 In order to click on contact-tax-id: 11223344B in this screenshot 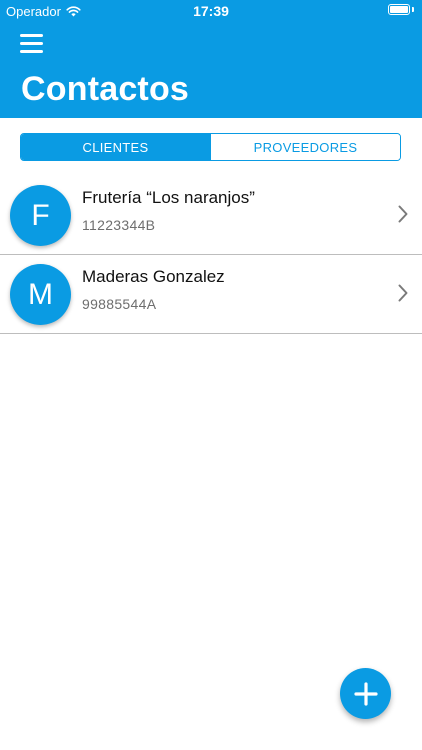, I will do `click(119, 225)`.